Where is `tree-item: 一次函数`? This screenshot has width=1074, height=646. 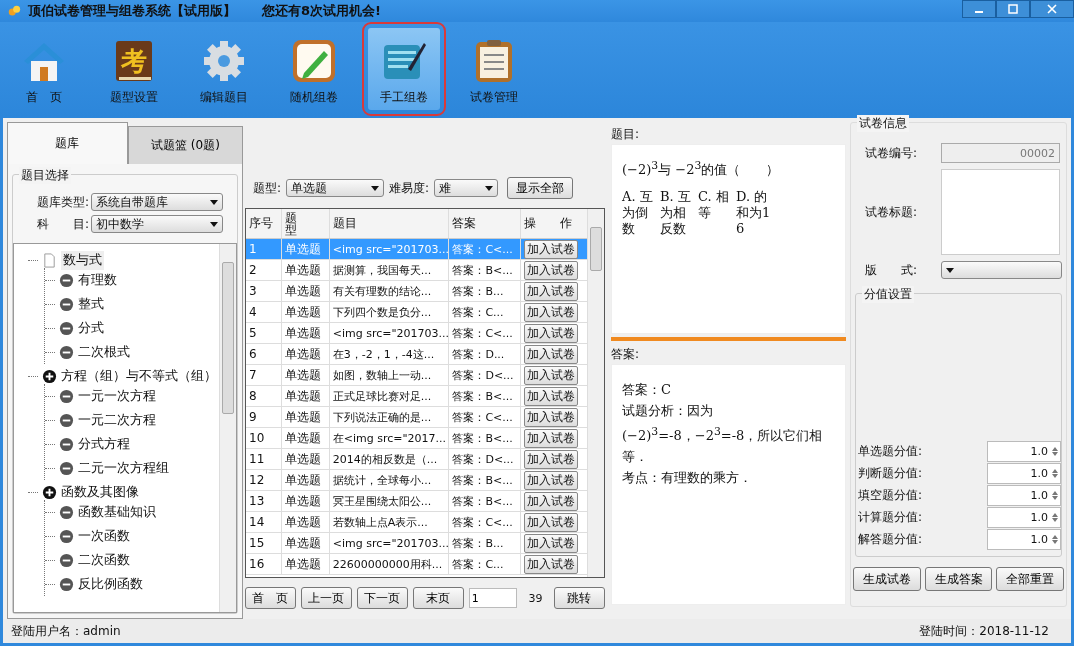 tree-item: 一次函数 is located at coordinates (104, 536).